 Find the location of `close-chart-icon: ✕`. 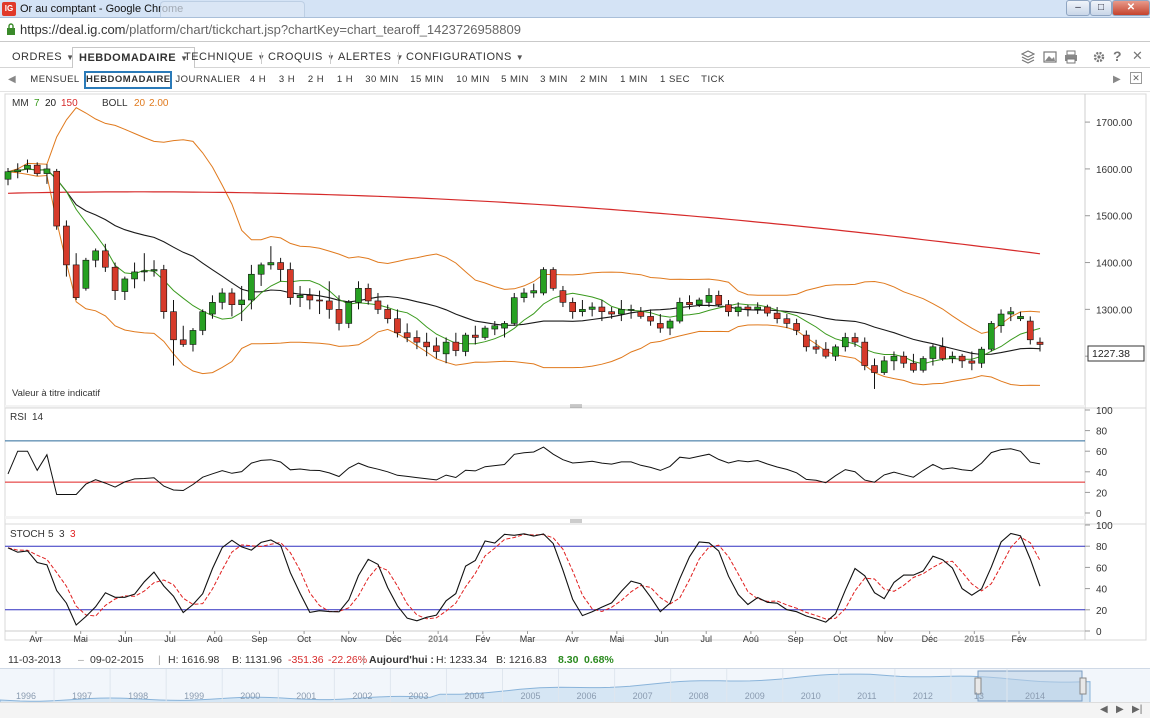

close-chart-icon: ✕ is located at coordinates (1139, 55).